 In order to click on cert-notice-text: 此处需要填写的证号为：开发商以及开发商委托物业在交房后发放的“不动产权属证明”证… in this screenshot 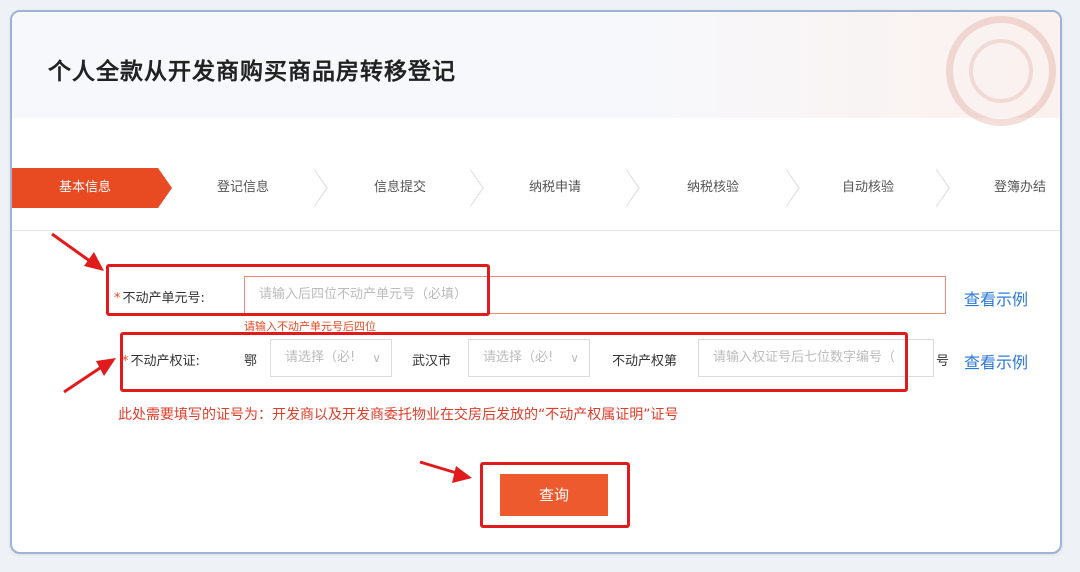, I will do `click(398, 415)`.